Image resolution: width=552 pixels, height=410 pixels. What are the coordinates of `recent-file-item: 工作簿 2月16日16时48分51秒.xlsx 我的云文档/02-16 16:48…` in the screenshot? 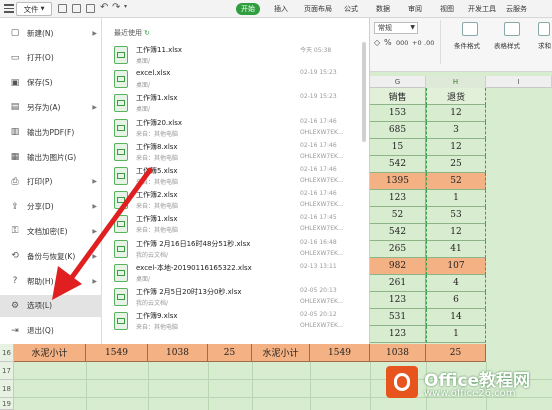 It's located at (238, 251).